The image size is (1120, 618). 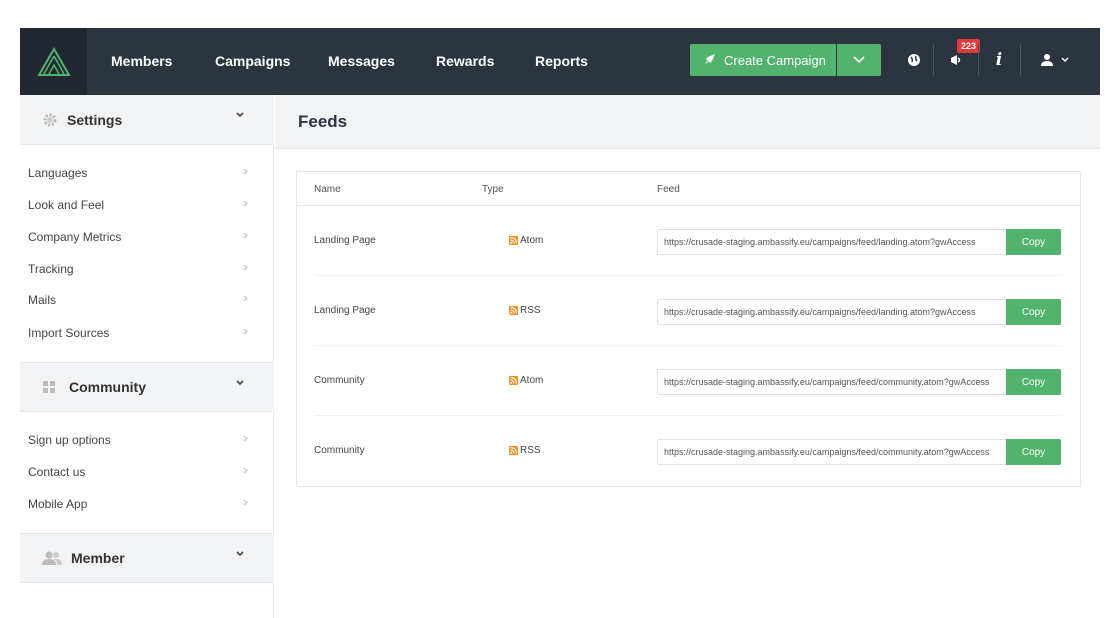 What do you see at coordinates (327, 189) in the screenshot?
I see `column-header-name: Name` at bounding box center [327, 189].